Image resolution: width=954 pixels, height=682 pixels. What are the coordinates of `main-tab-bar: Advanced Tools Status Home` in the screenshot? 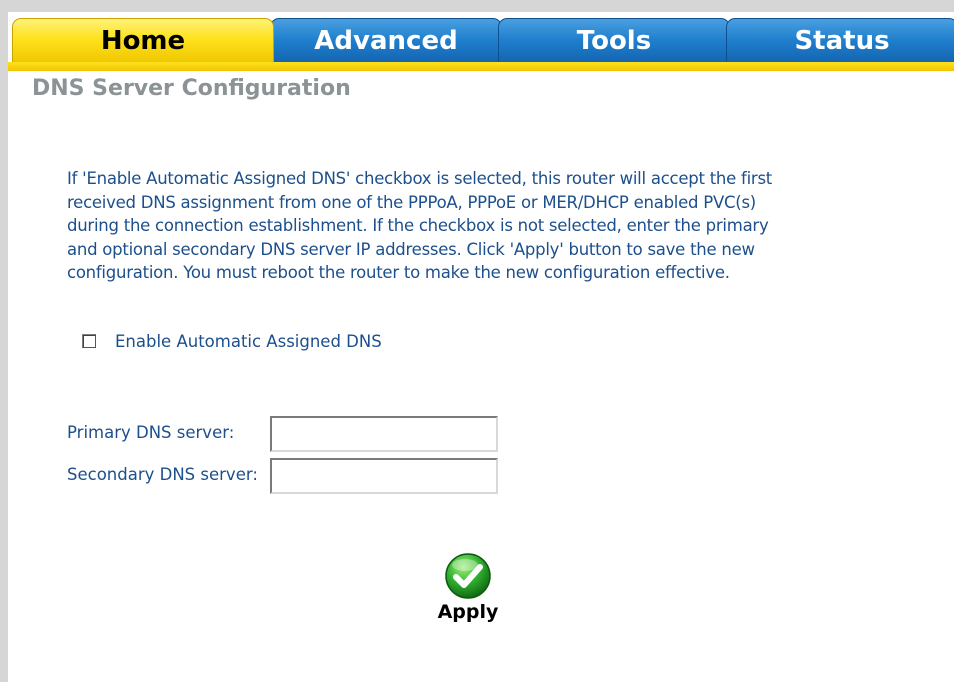 It's located at (481, 44).